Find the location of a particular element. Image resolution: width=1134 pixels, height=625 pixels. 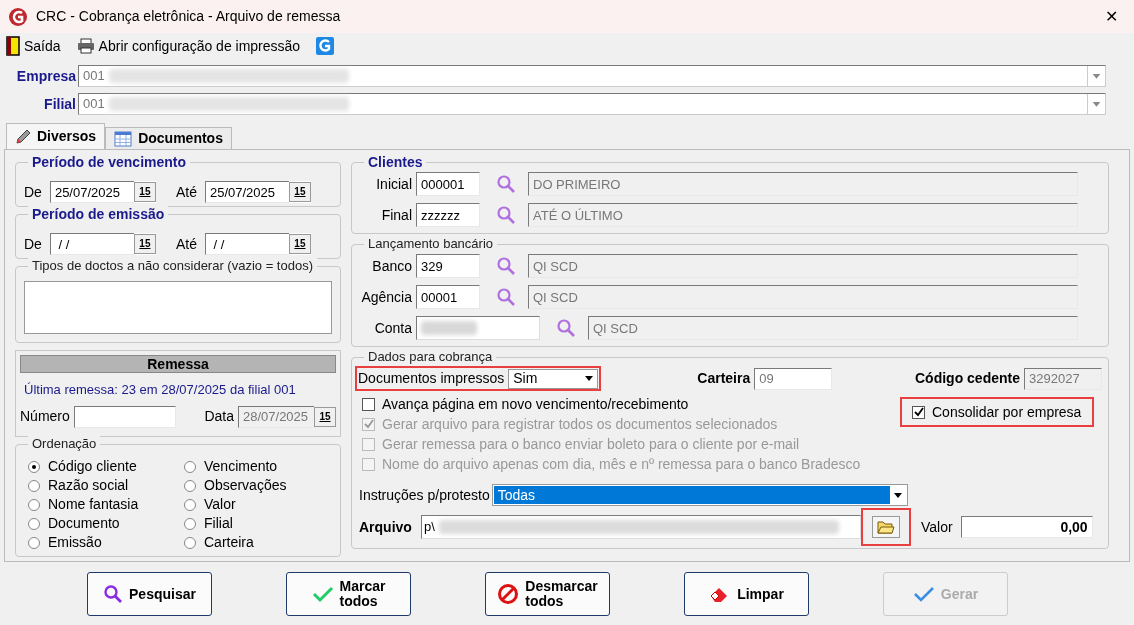

prohibited-icon is located at coordinates (508, 594).